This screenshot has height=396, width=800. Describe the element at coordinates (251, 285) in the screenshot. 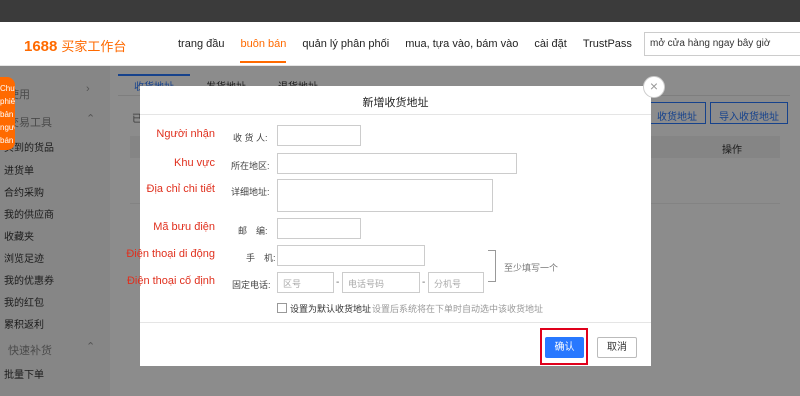

I see `phone-label: 固定电话:` at that location.